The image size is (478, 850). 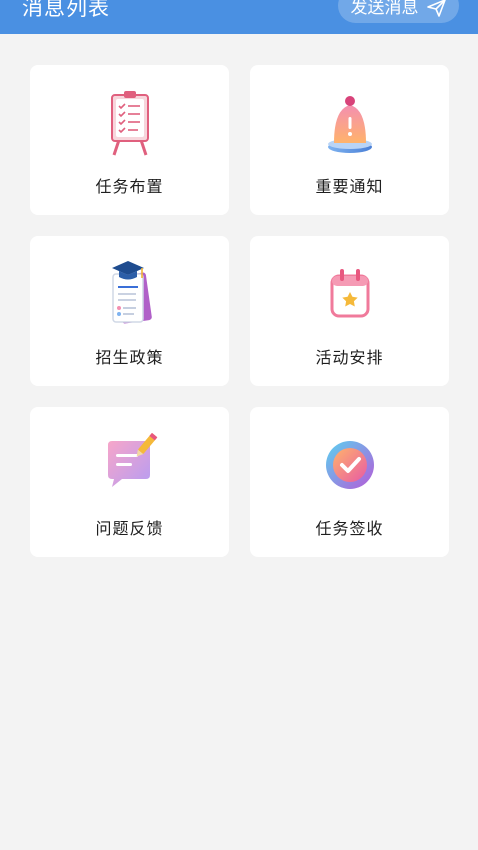 I want to click on send-message-label: 发送消息, so click(x=384, y=9).